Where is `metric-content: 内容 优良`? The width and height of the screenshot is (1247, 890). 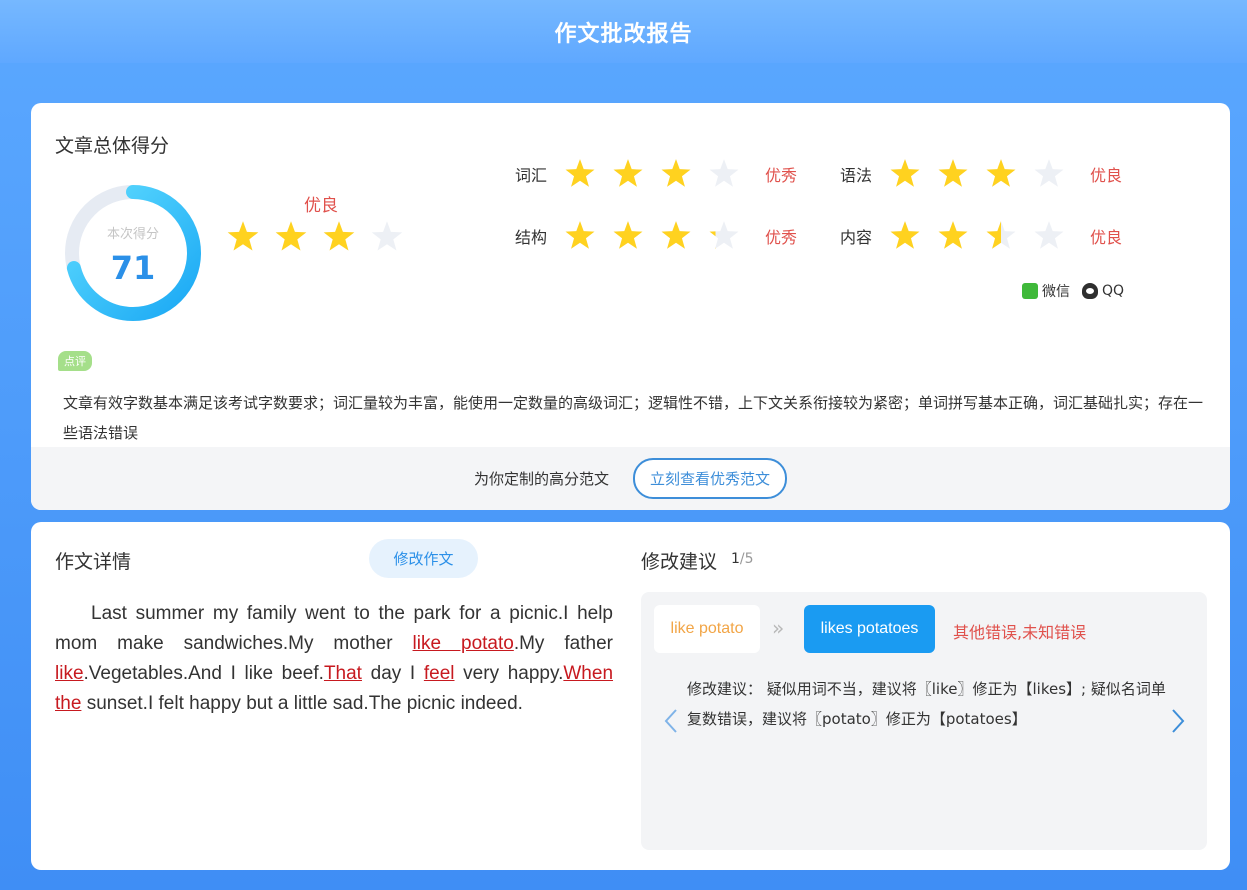
metric-content: 内容 优良 is located at coordinates (981, 236).